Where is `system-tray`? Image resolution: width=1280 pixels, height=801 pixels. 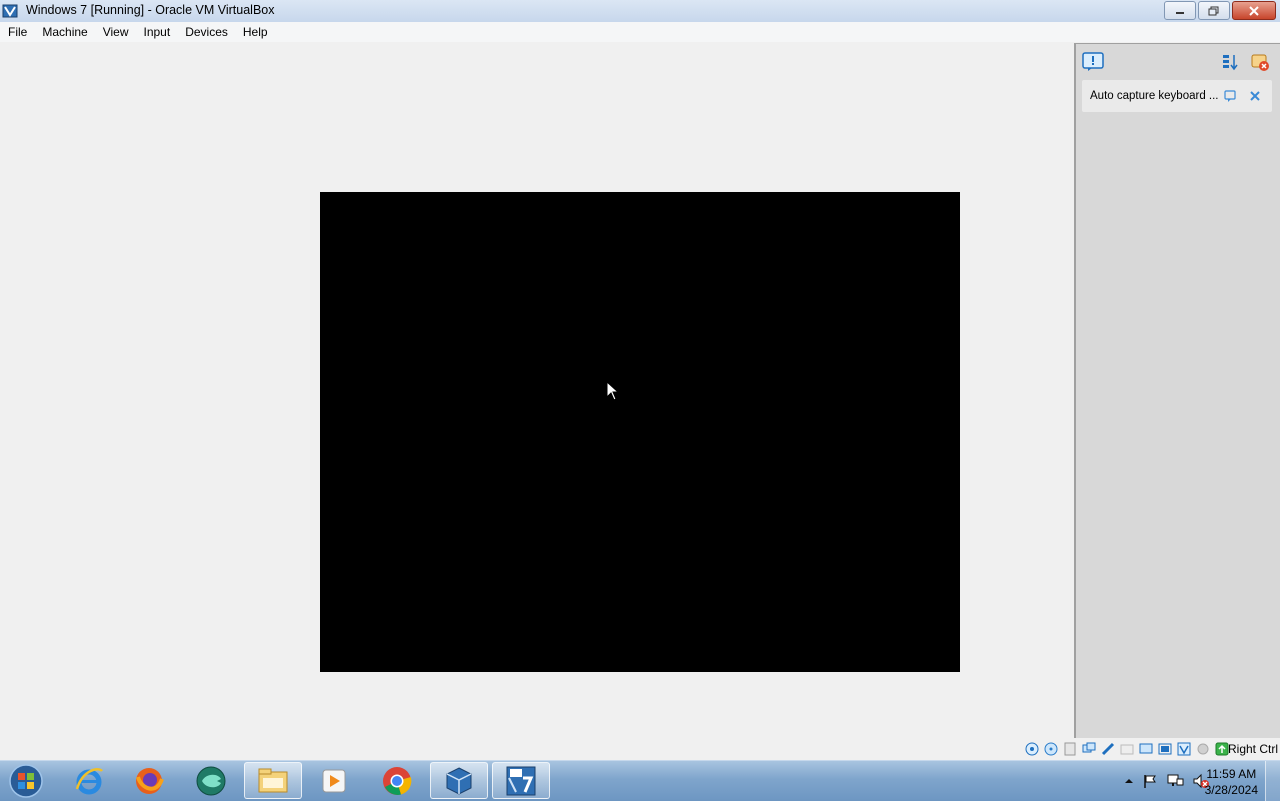 system-tray is located at coordinates (1167, 781).